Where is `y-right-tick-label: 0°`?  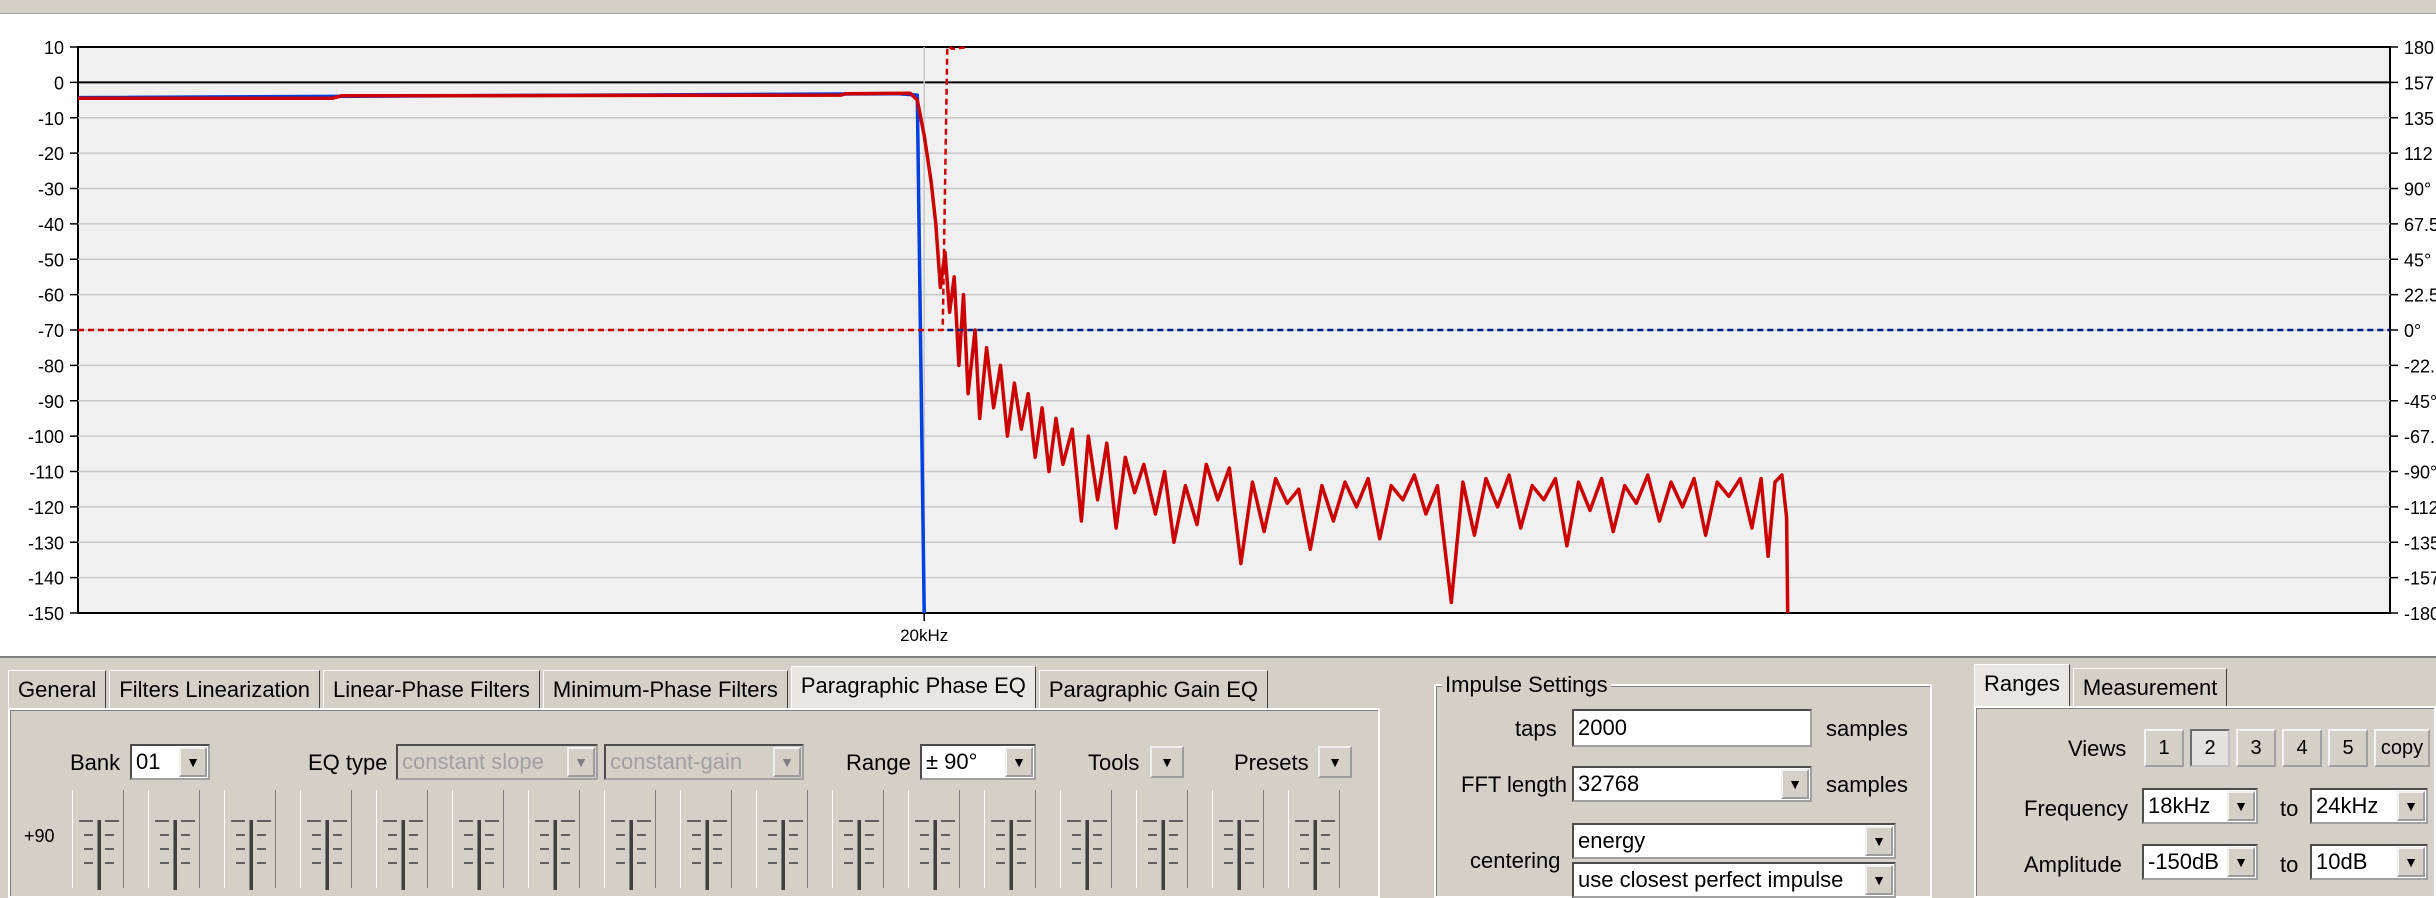 y-right-tick-label: 0° is located at coordinates (2412, 331).